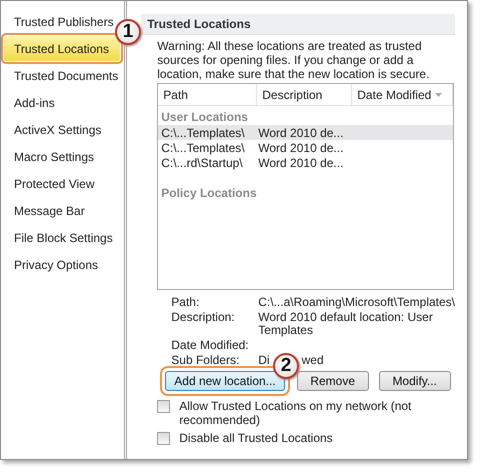 The height and width of the screenshot is (474, 482). Describe the element at coordinates (208, 94) in the screenshot. I see `column-header: Path` at that location.